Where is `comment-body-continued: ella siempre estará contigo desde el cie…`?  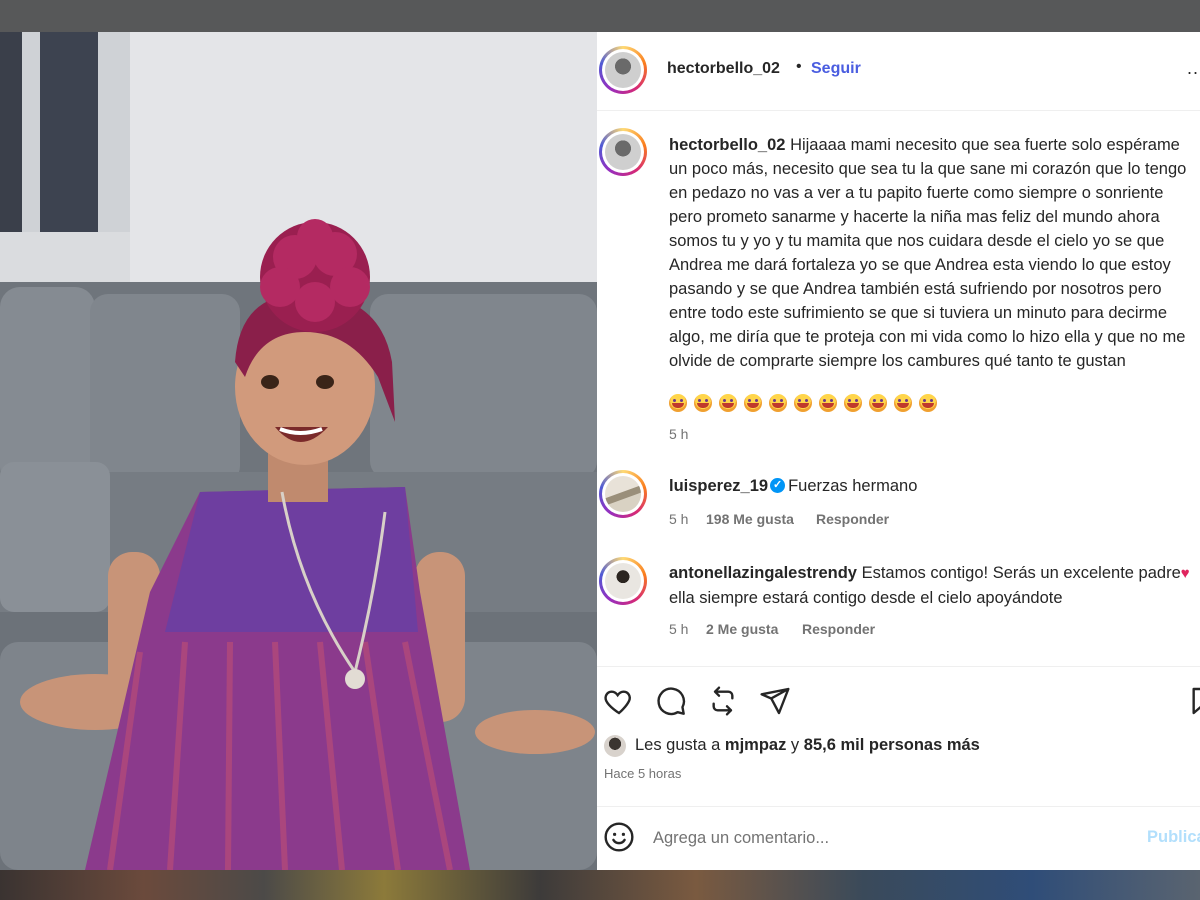
comment-body-continued: ella siempre estará contigo desde el cie… is located at coordinates (866, 598).